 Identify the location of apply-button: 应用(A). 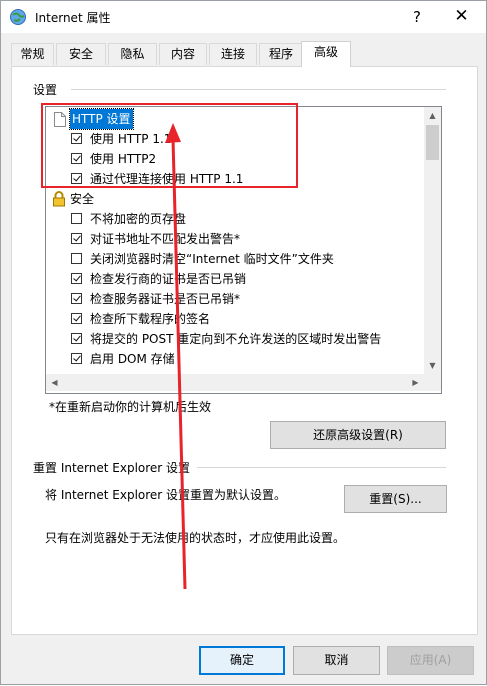
(430, 660).